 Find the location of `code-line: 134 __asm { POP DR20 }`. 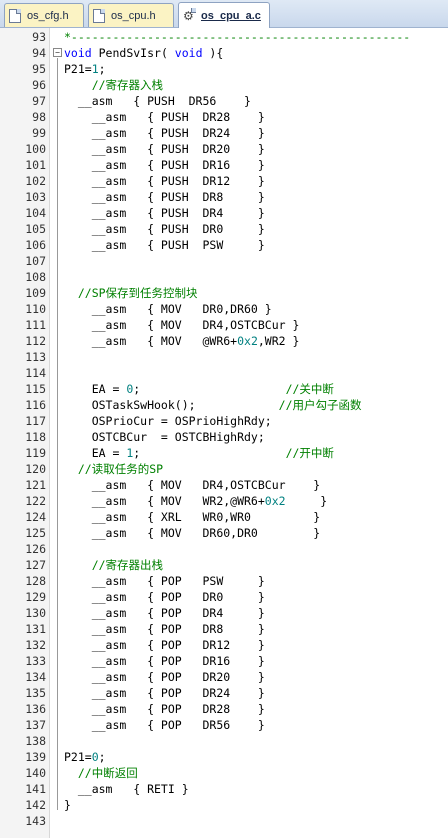

code-line: 134 __asm { POP DR20 } is located at coordinates (224, 677).